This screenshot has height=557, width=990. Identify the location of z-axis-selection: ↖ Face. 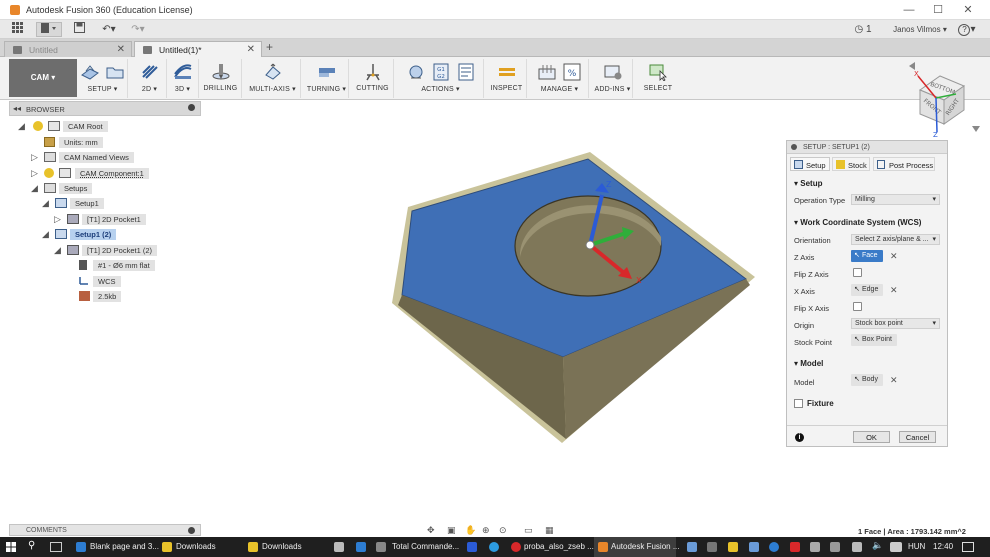
(867, 256).